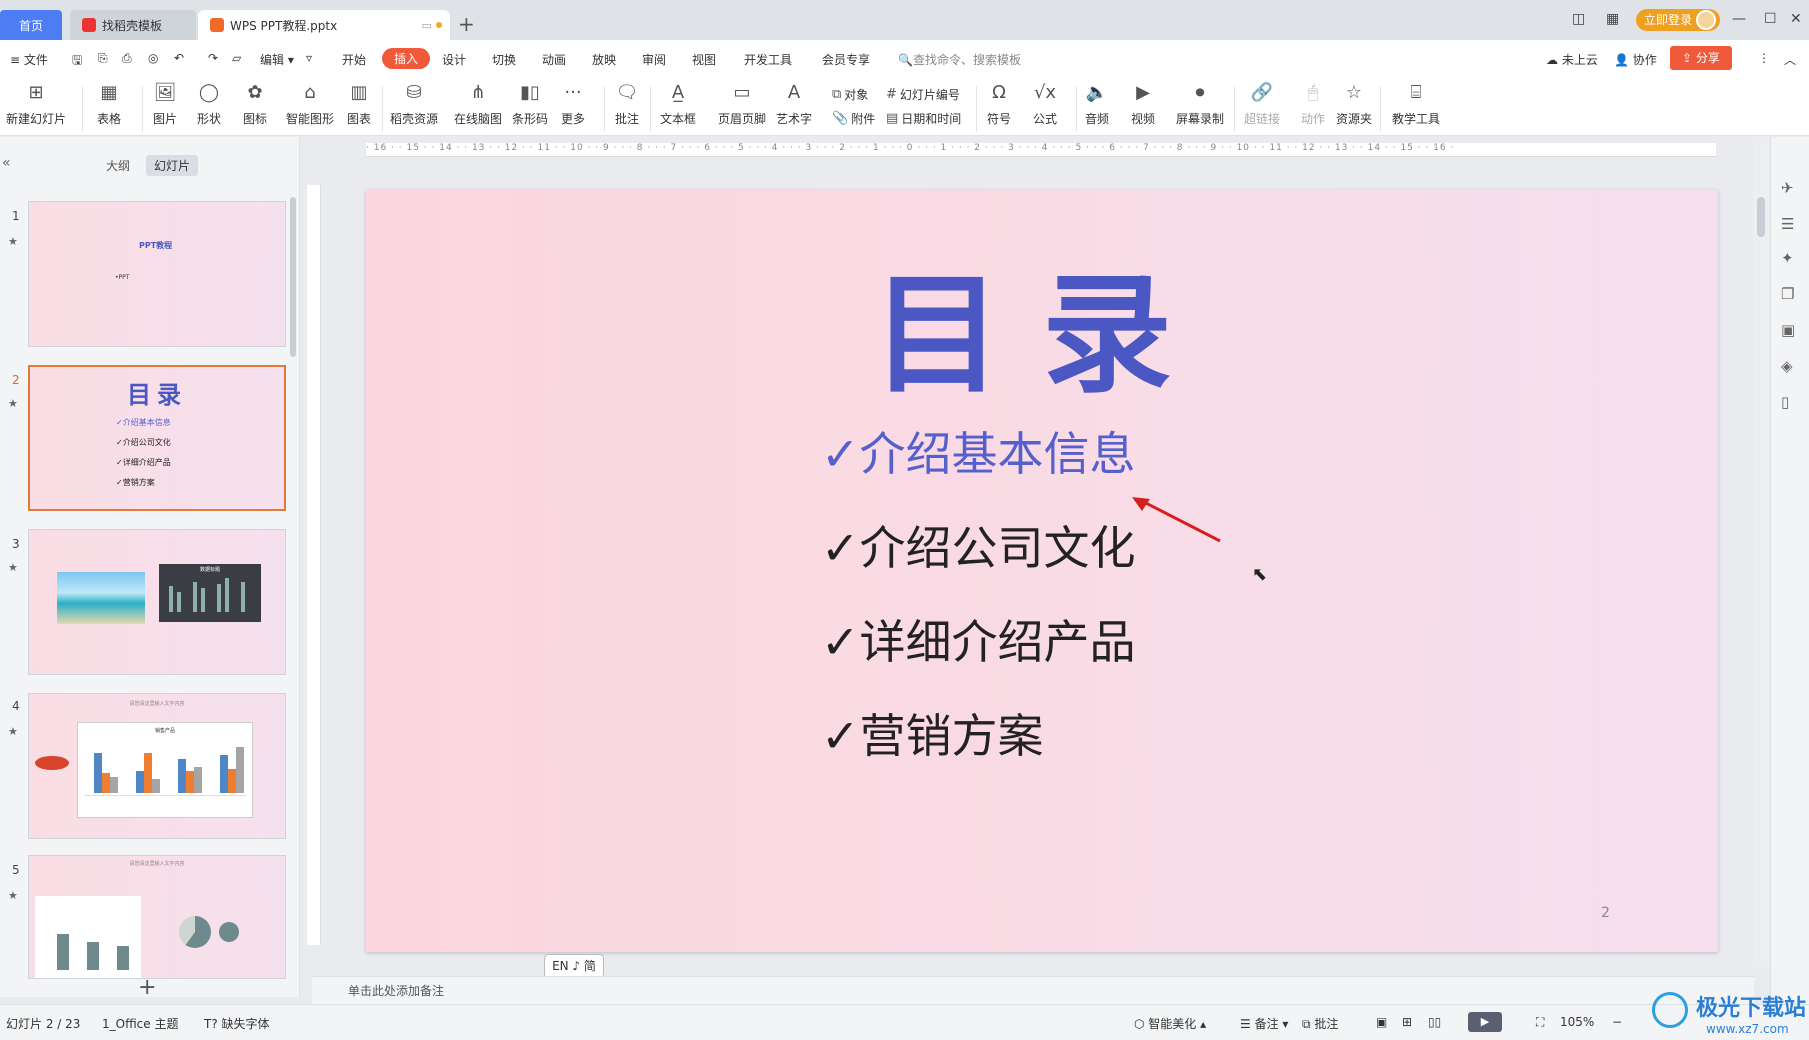 Image resolution: width=1809 pixels, height=1040 pixels. What do you see at coordinates (853, 118) in the screenshot?
I see `attachment-button: 📎 附件` at bounding box center [853, 118].